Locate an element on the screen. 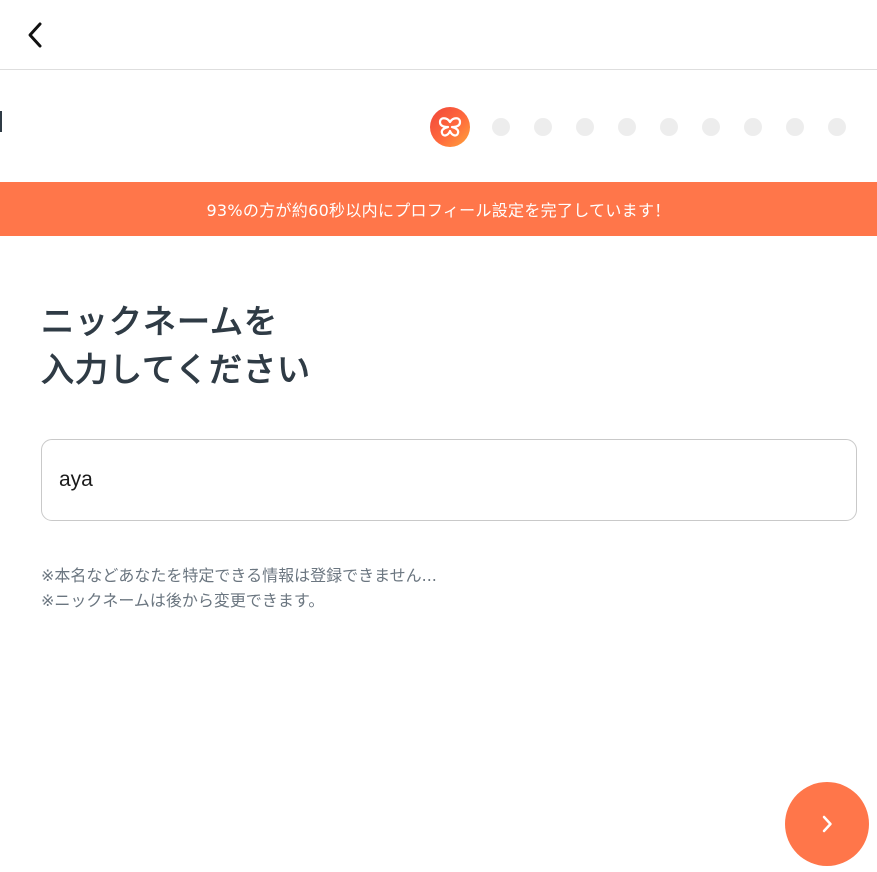  note-changeable: ※ニックネームは後から変更できます。 is located at coordinates (183, 600).